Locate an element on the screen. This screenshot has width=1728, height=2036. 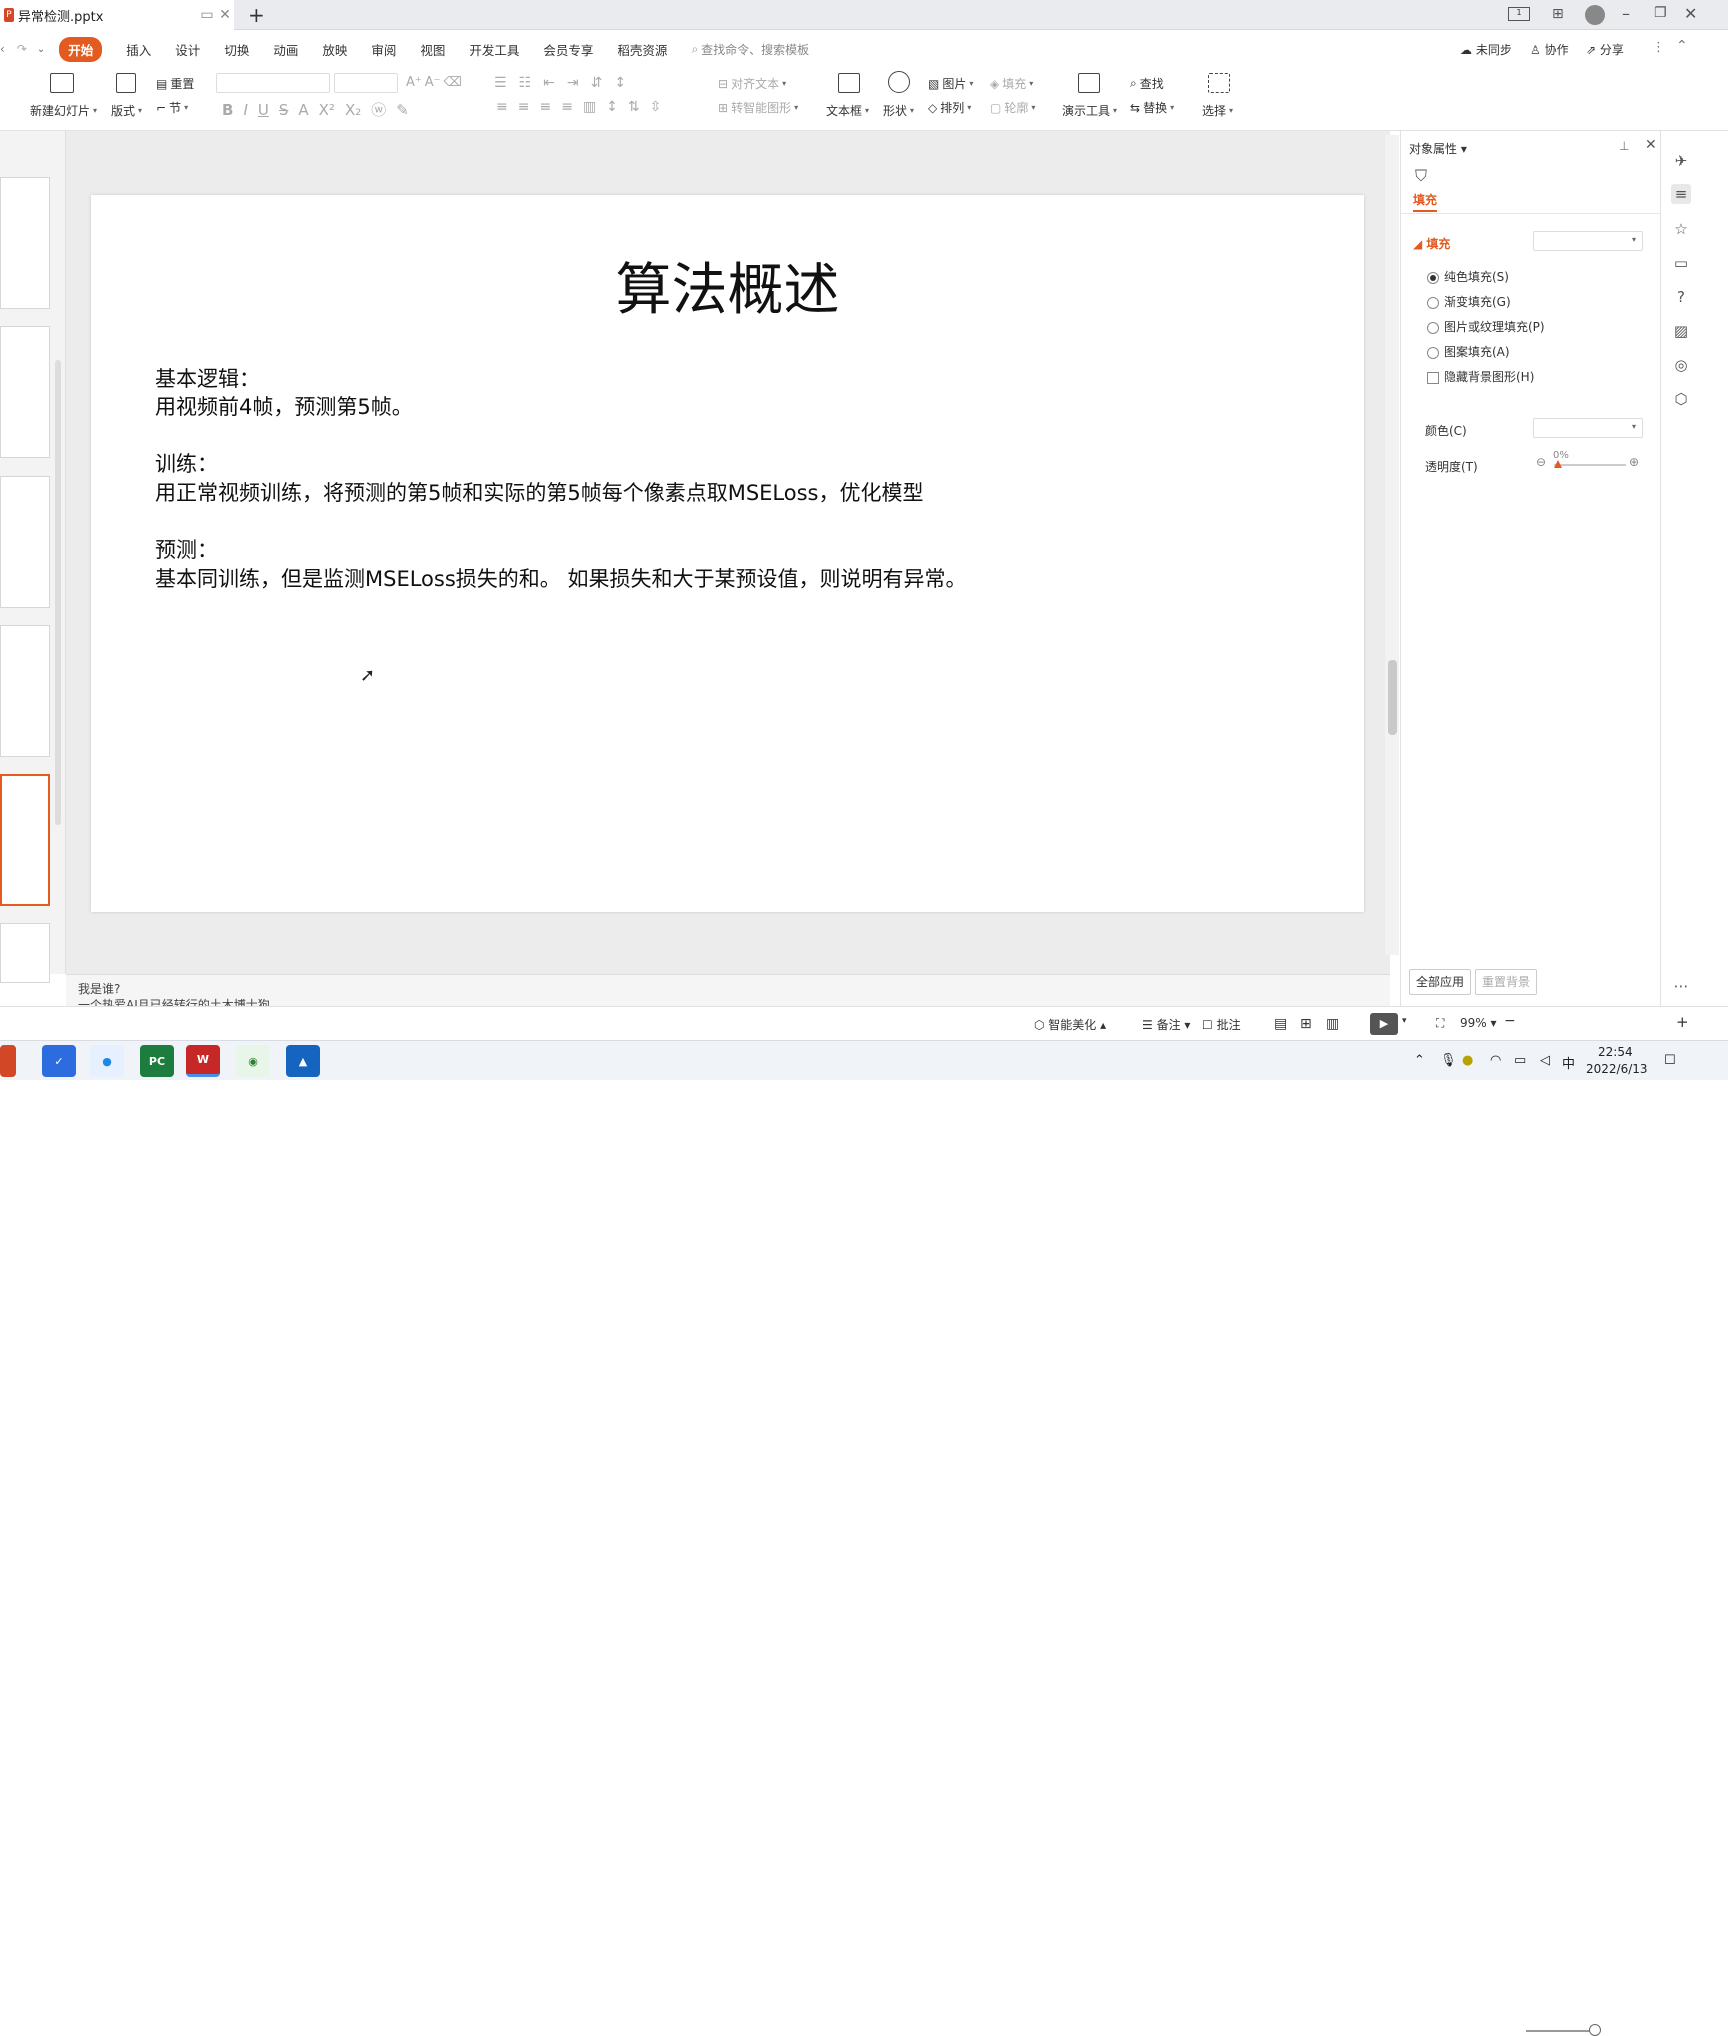
notes-toggle: ☰ 备注 ▾ is located at coordinates (1166, 1024).